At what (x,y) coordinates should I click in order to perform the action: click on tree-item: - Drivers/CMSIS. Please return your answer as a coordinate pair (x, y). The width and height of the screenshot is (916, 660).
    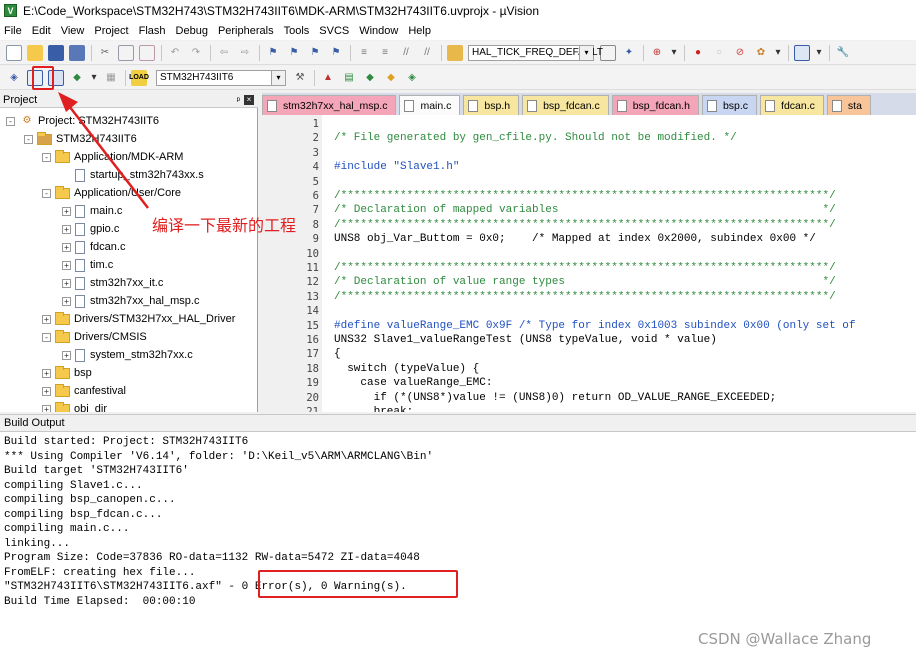
    Looking at the image, I should click on (94, 337).